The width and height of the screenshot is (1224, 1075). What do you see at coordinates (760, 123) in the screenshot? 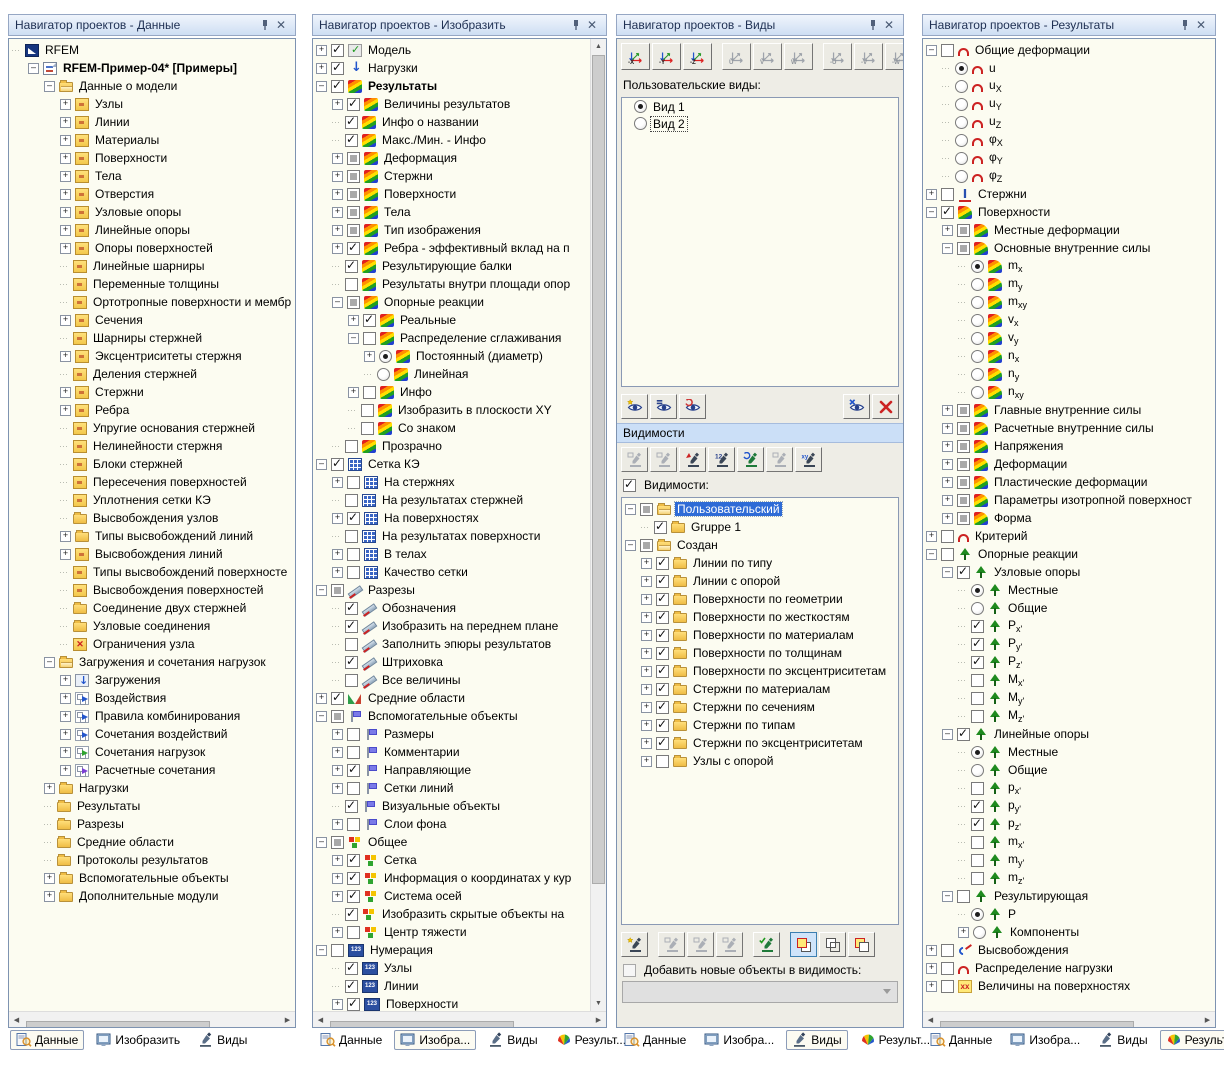
I see `user-view-item: Вид 2` at bounding box center [760, 123].